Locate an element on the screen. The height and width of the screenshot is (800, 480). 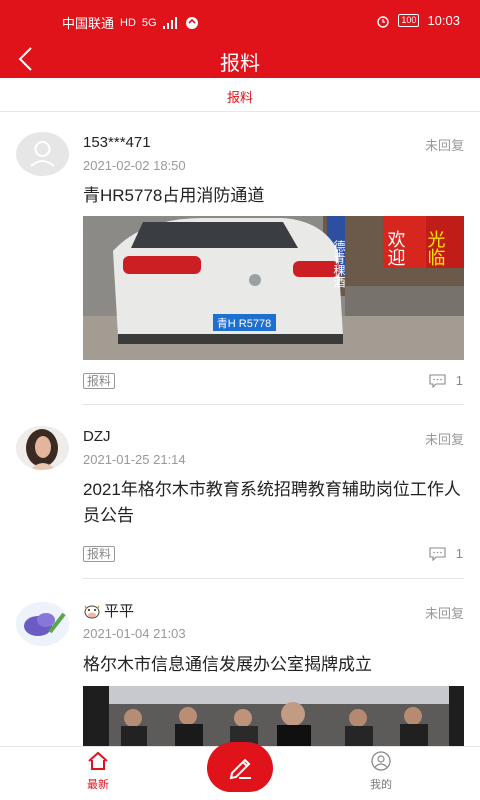
post-title: 2021年格尔木市教育系统招聘教育辅助岗位工作人员公告 is located at coordinates (273, 503).